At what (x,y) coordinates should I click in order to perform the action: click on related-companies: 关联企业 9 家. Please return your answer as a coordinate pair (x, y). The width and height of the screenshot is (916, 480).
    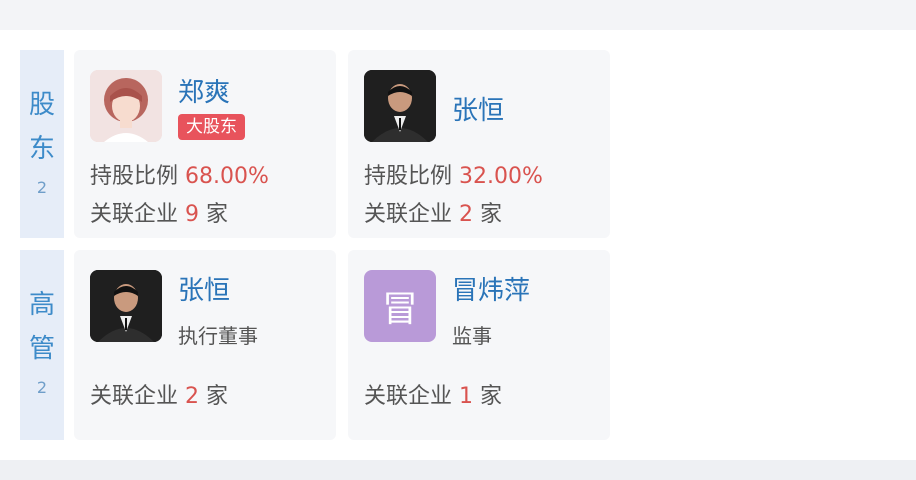
    Looking at the image, I should click on (159, 212).